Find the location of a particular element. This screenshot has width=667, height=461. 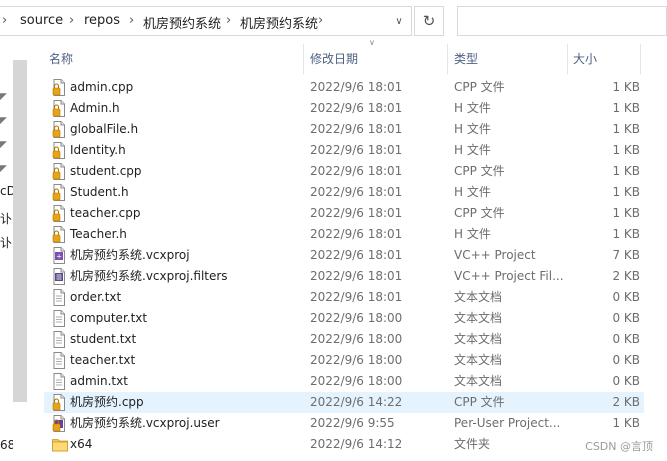

file-name: student.txt is located at coordinates (103, 339).